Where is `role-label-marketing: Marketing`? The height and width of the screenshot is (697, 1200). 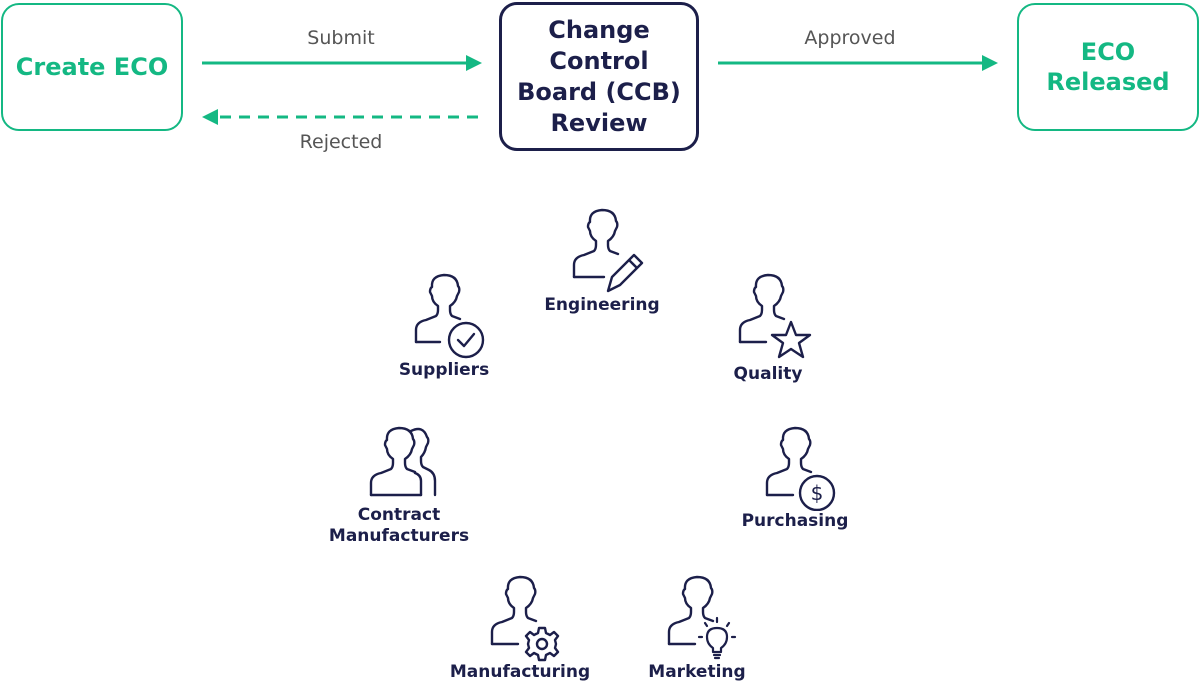
role-label-marketing: Marketing is located at coordinates (697, 672).